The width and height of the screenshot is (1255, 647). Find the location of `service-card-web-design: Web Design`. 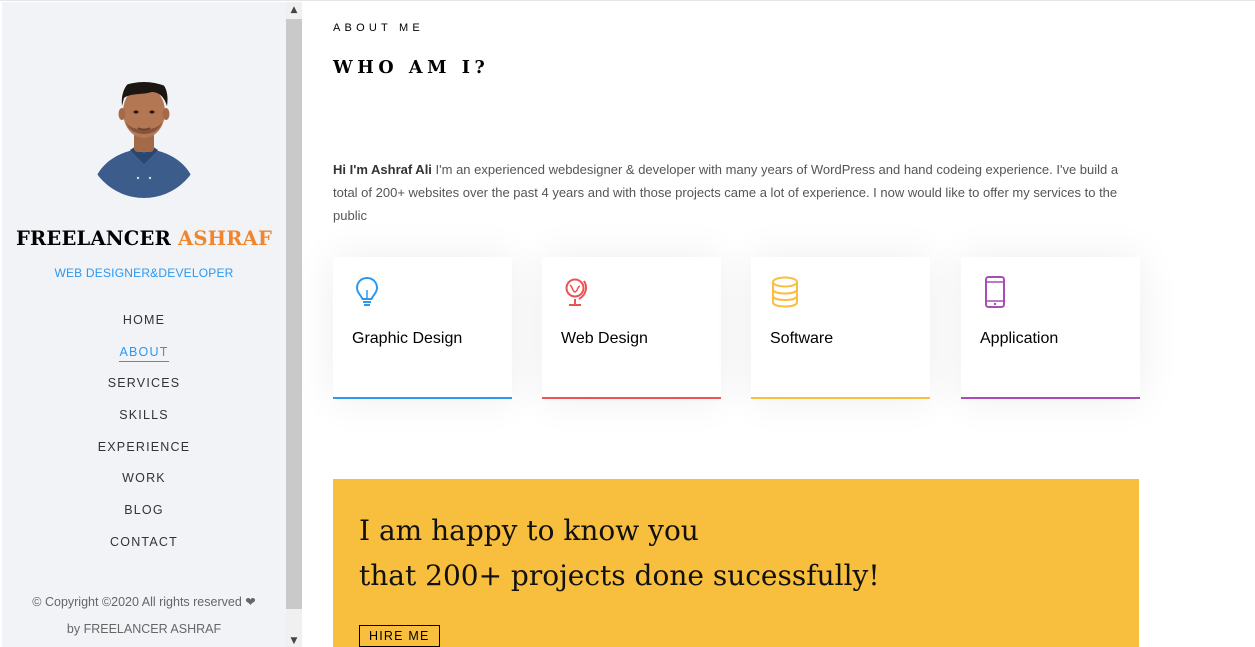

service-card-web-design: Web Design is located at coordinates (631, 328).